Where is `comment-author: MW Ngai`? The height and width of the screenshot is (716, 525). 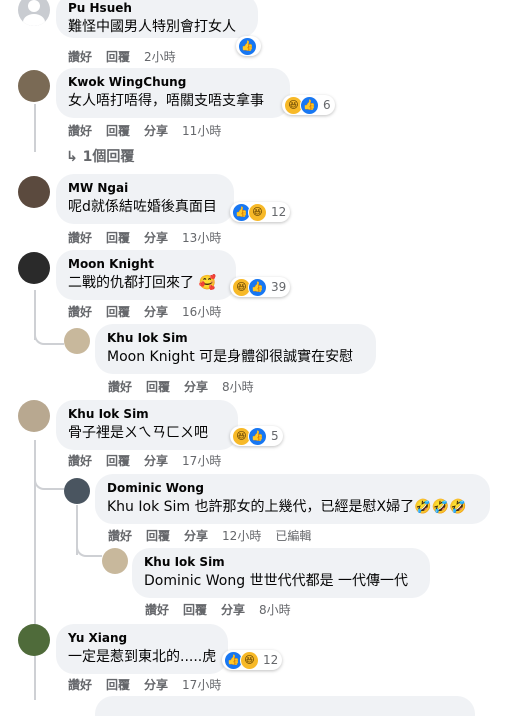 comment-author: MW Ngai is located at coordinates (145, 188).